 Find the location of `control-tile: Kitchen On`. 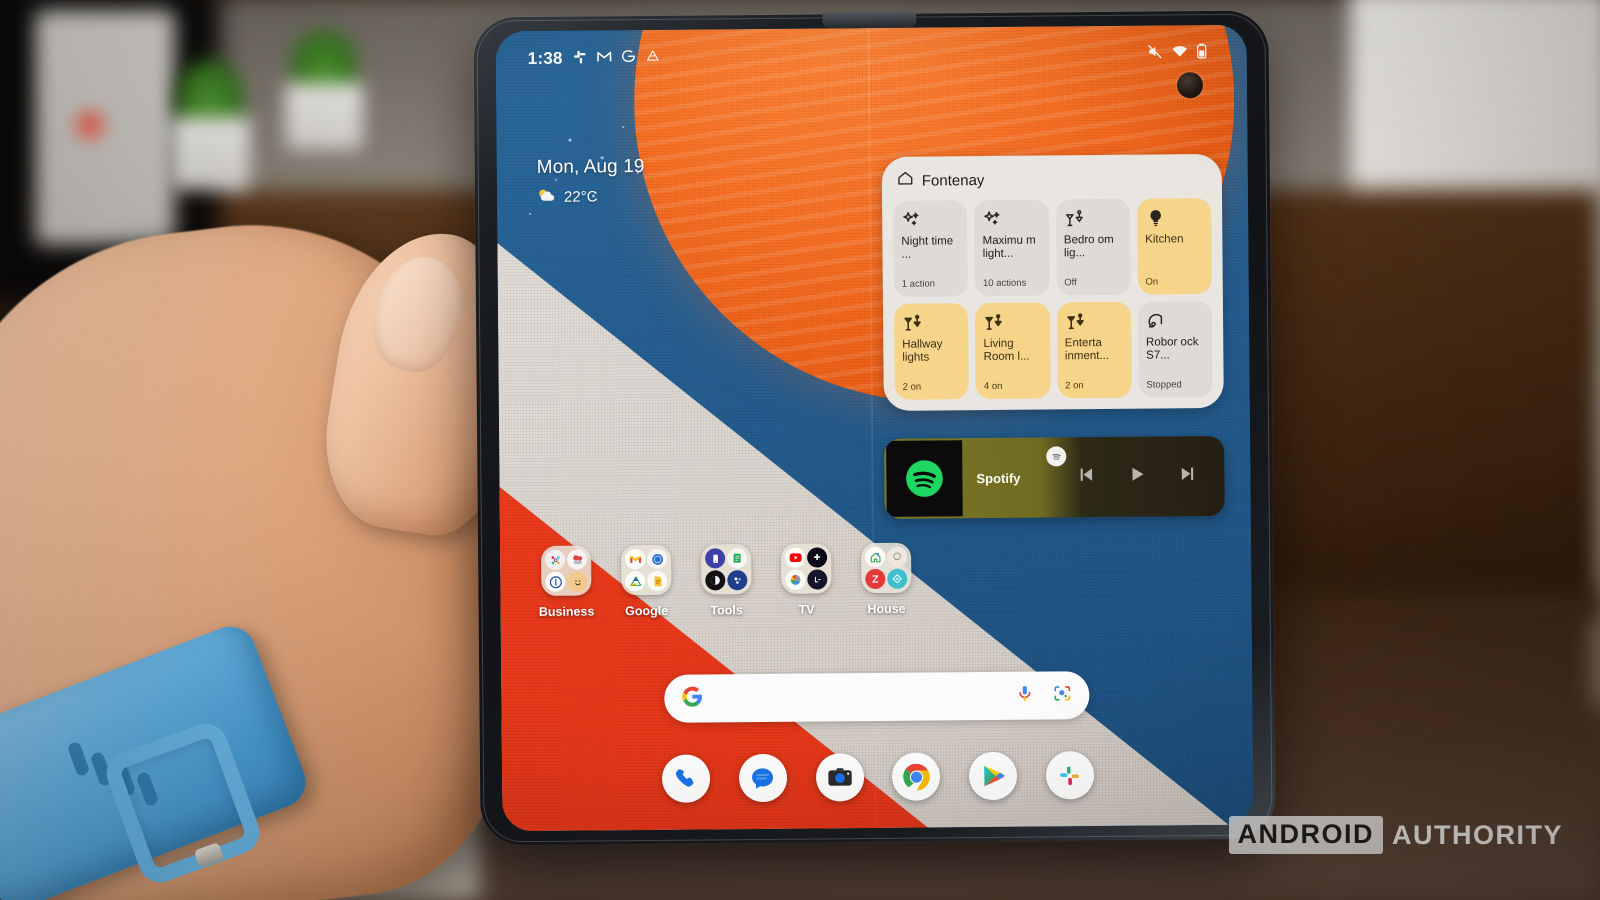

control-tile: Kitchen On is located at coordinates (1174, 246).